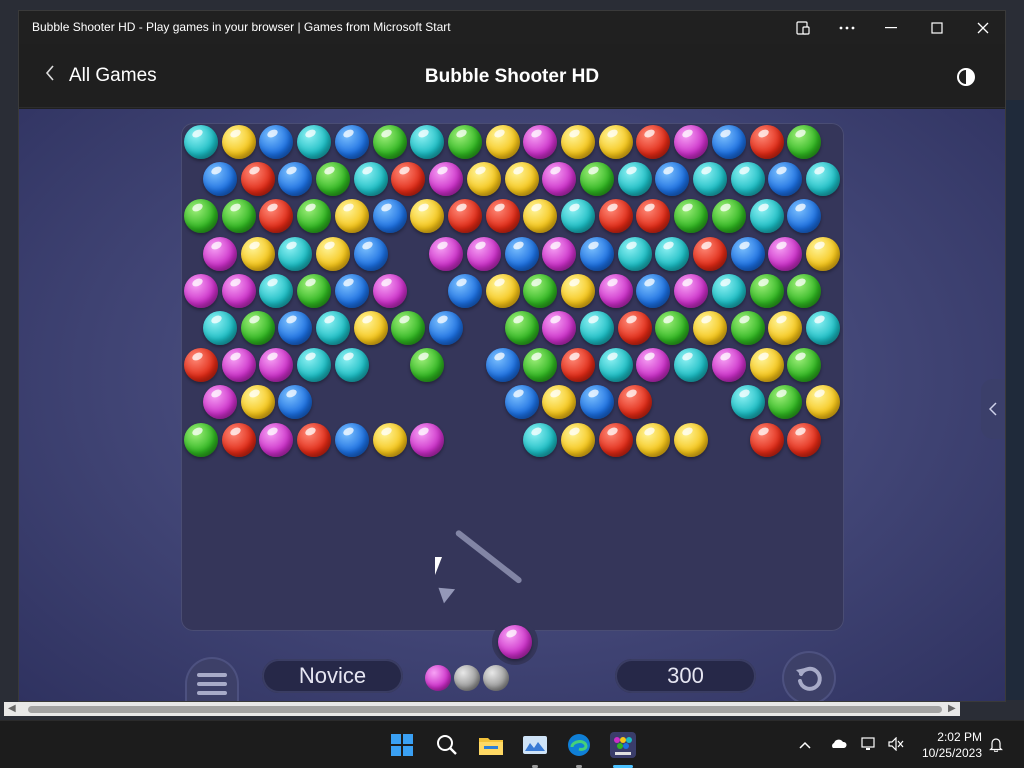  What do you see at coordinates (623, 745) in the screenshot?
I see `bubble-shooter-app-icon` at bounding box center [623, 745].